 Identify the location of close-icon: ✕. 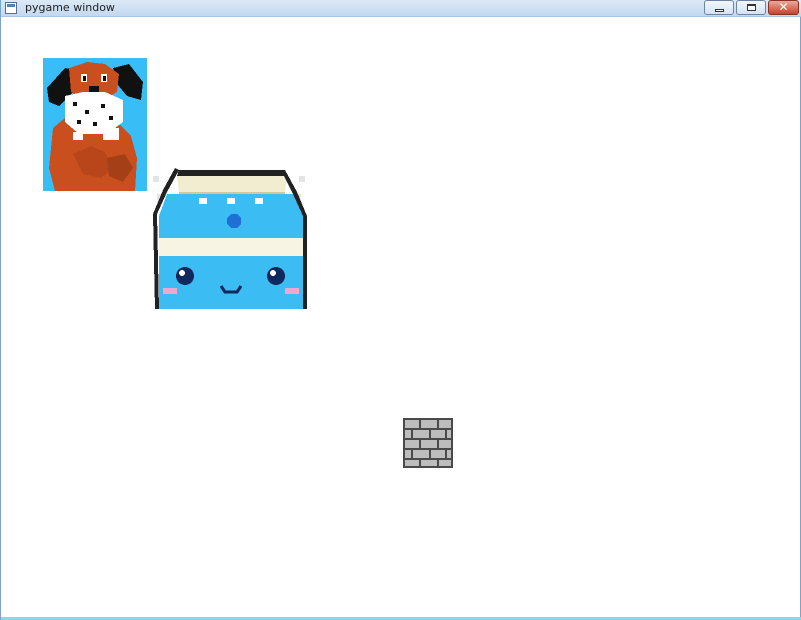
(783, 7).